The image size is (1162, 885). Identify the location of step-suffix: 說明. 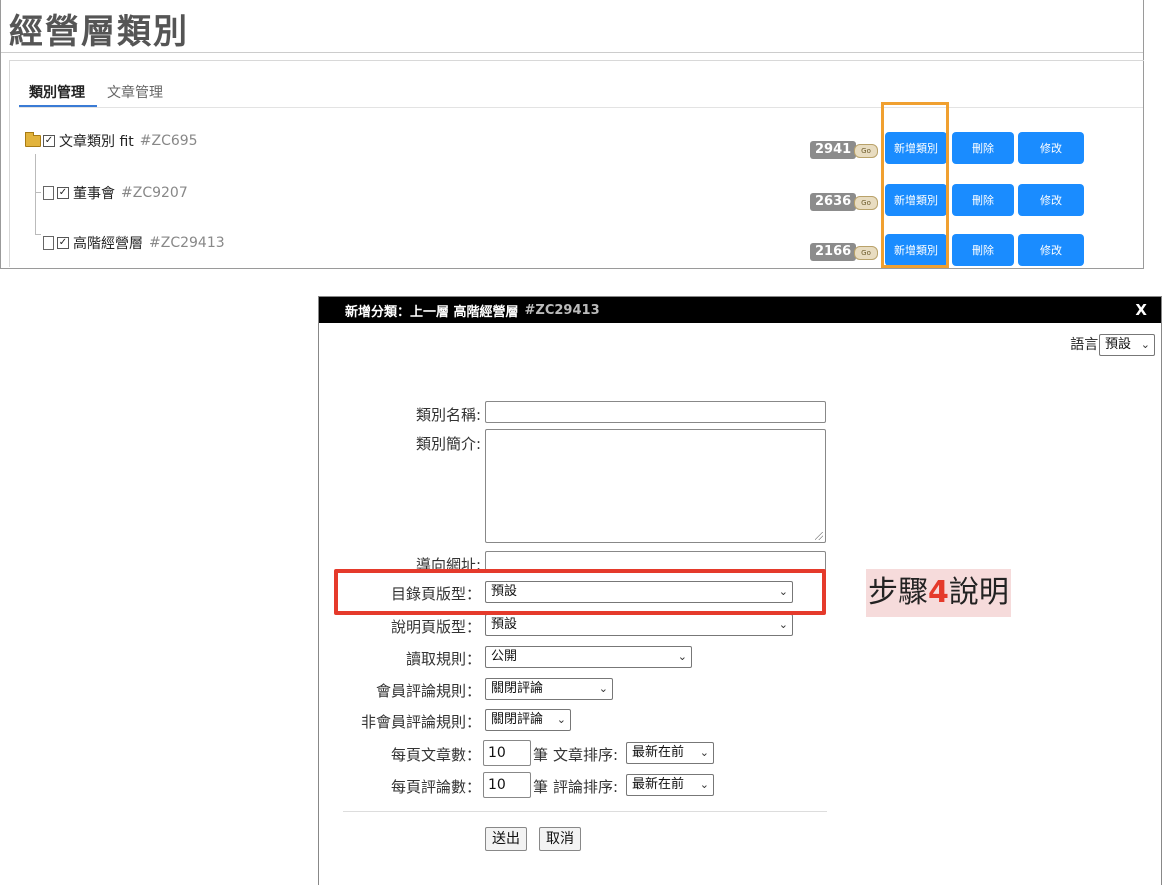
(978, 592).